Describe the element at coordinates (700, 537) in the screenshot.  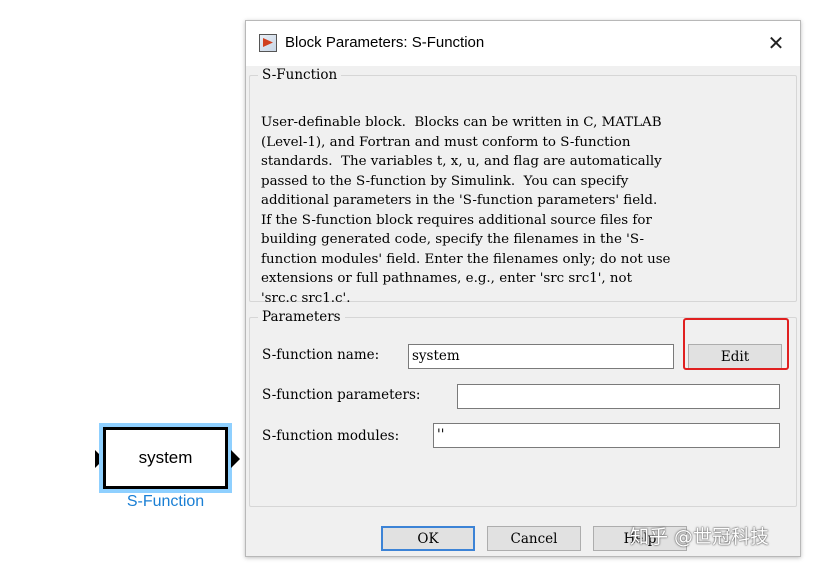
I see `watermark: 知乎 @世冠科技` at that location.